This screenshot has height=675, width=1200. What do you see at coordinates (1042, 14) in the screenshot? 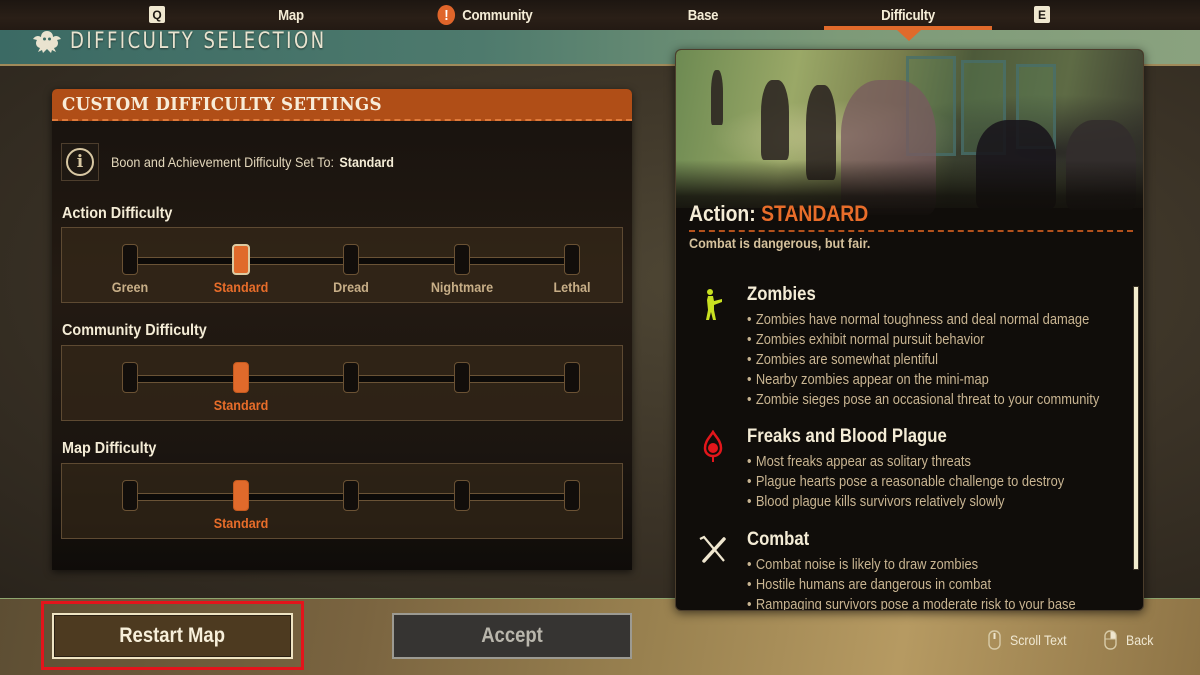
I see `next-tab-key-hint: E` at bounding box center [1042, 14].